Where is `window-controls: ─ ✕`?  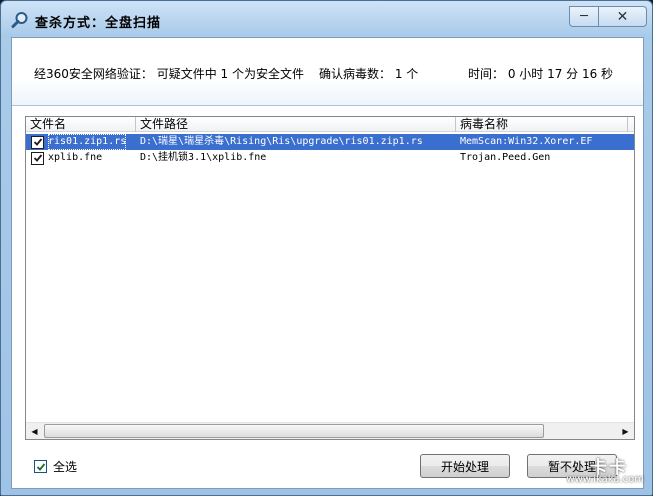 window-controls: ─ ✕ is located at coordinates (608, 16).